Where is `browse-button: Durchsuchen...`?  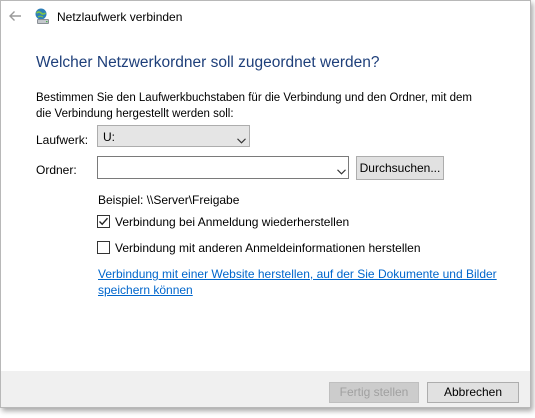
browse-button: Durchsuchen... is located at coordinates (400, 168).